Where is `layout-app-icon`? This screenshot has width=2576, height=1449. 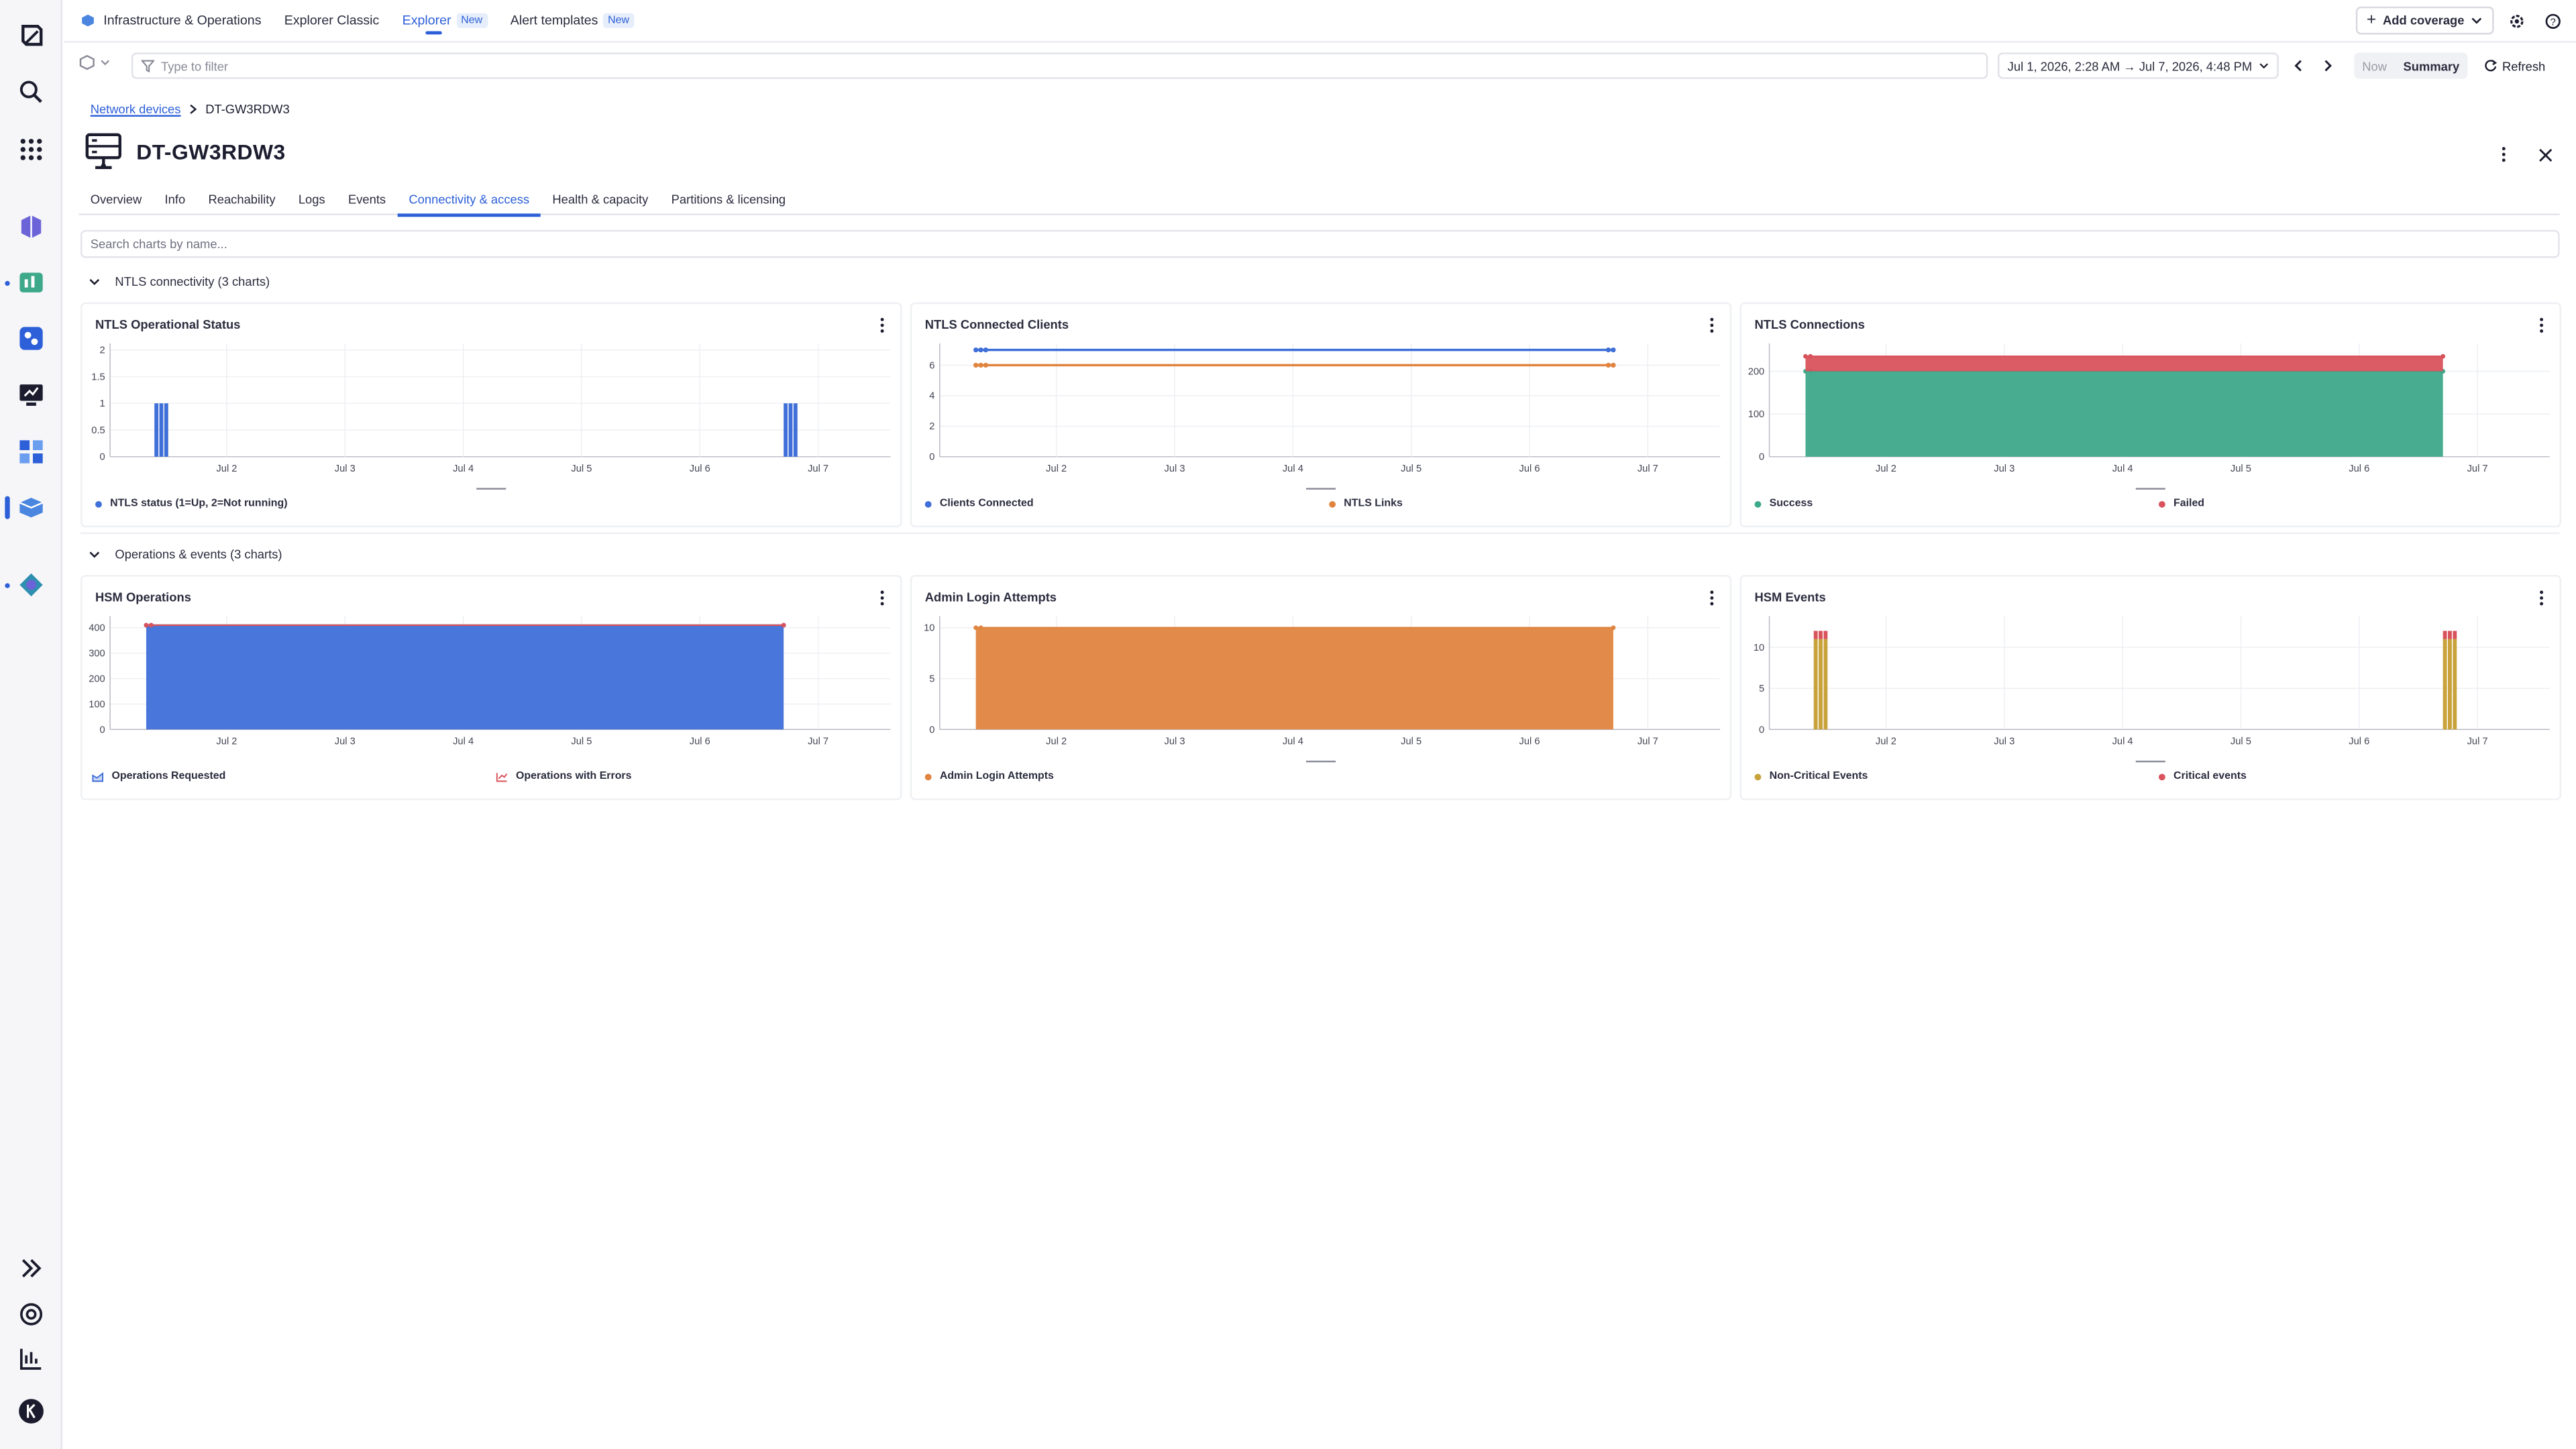
layout-app-icon is located at coordinates (31, 451).